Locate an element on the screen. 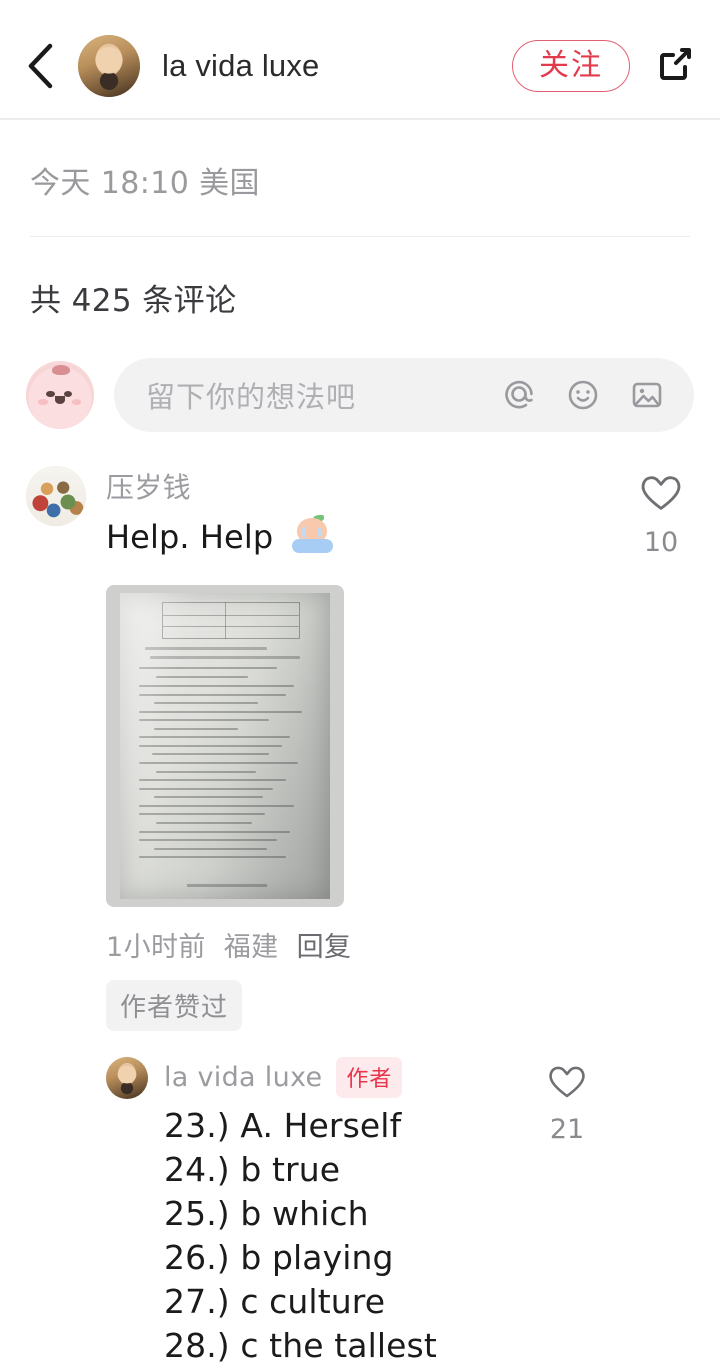  reply-like-button: 21 is located at coordinates (567, 1213).